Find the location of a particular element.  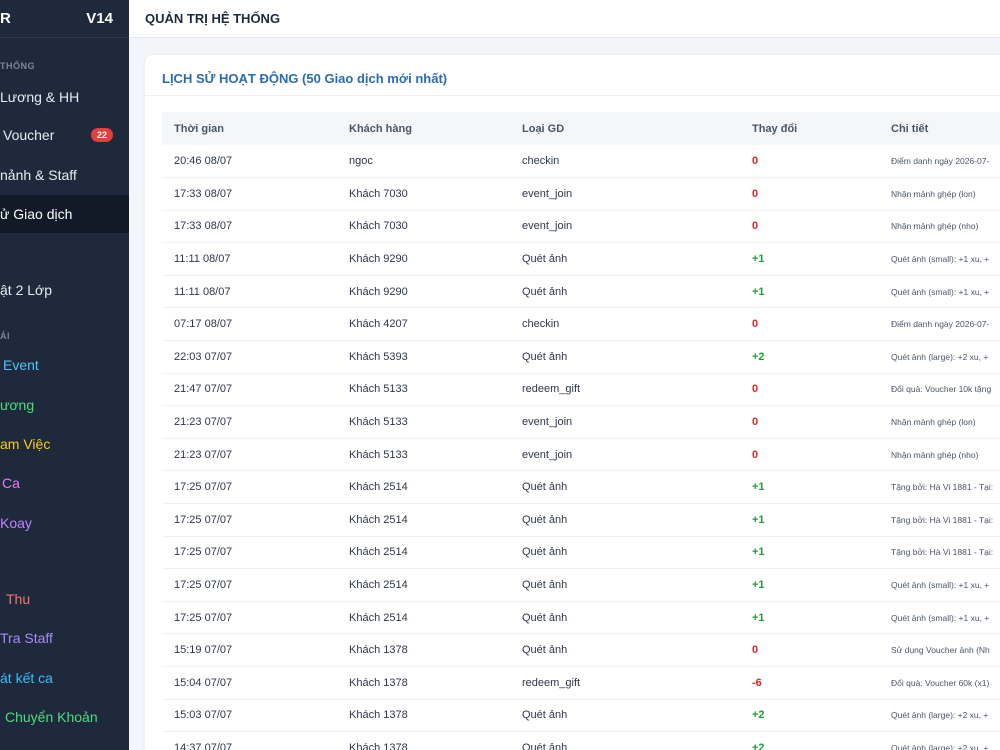

cell-time: 20:46 08/07 is located at coordinates (203, 161).